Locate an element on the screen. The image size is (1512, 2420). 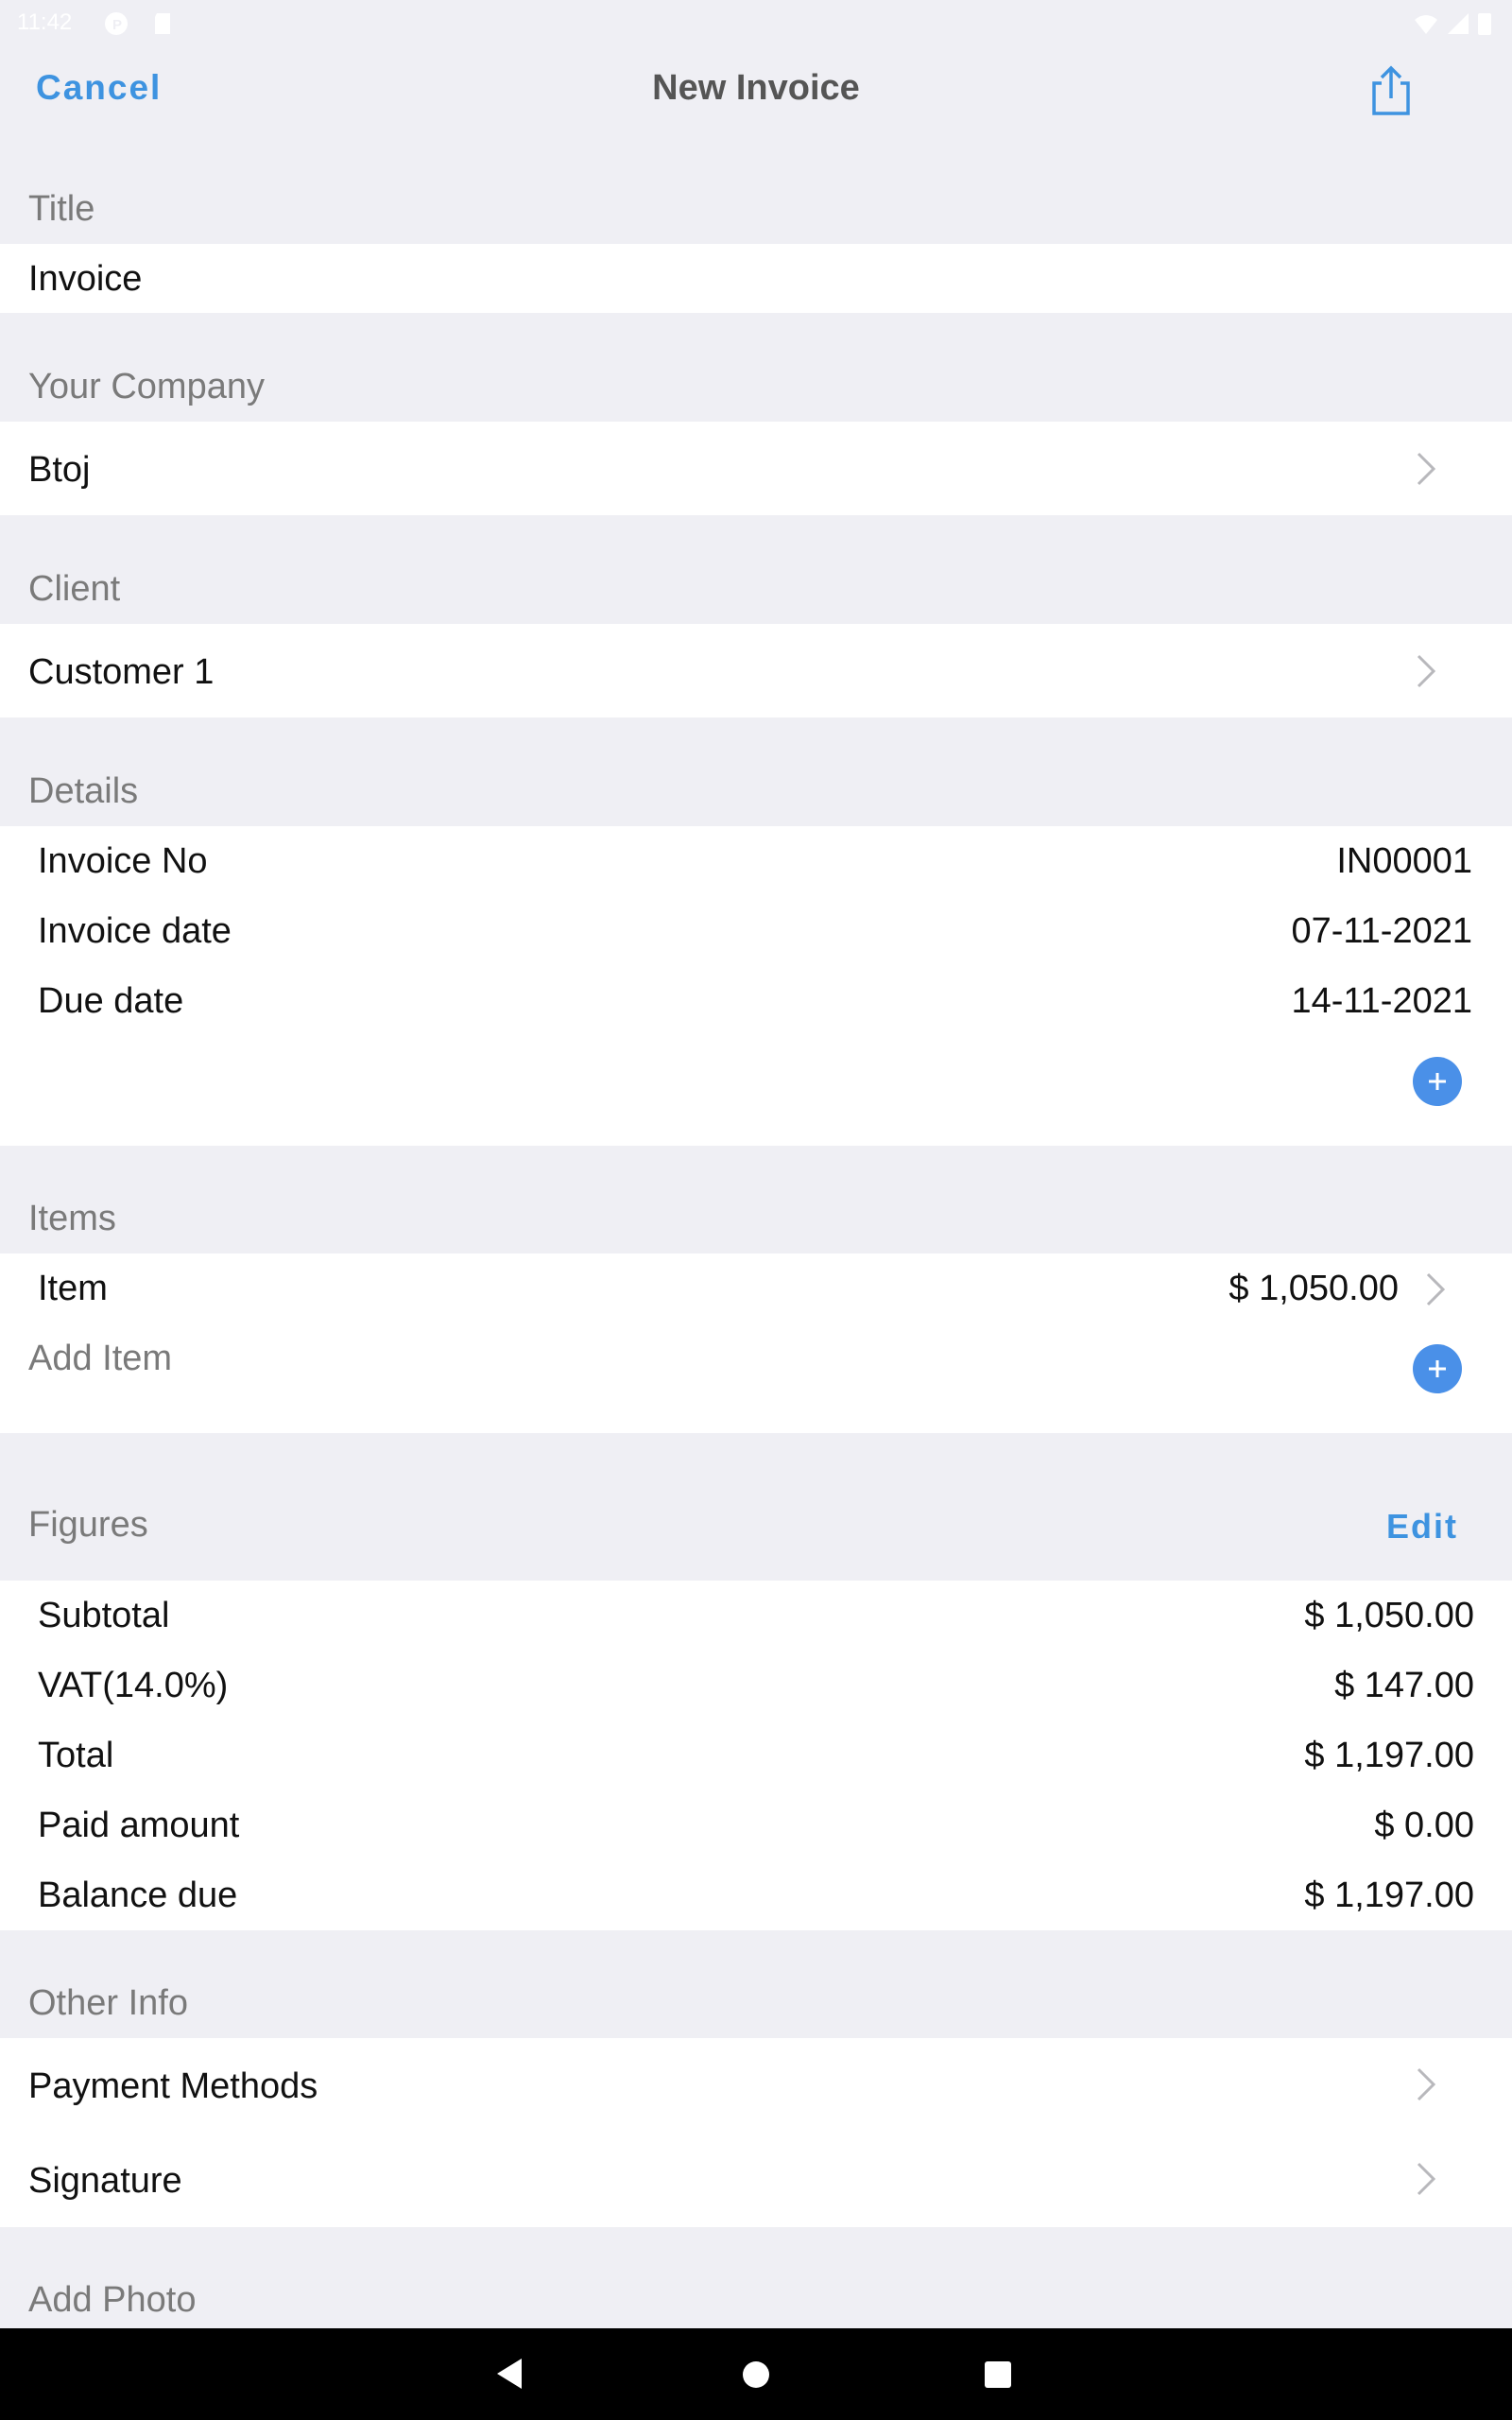
signature-label: Signature is located at coordinates (105, 2181).